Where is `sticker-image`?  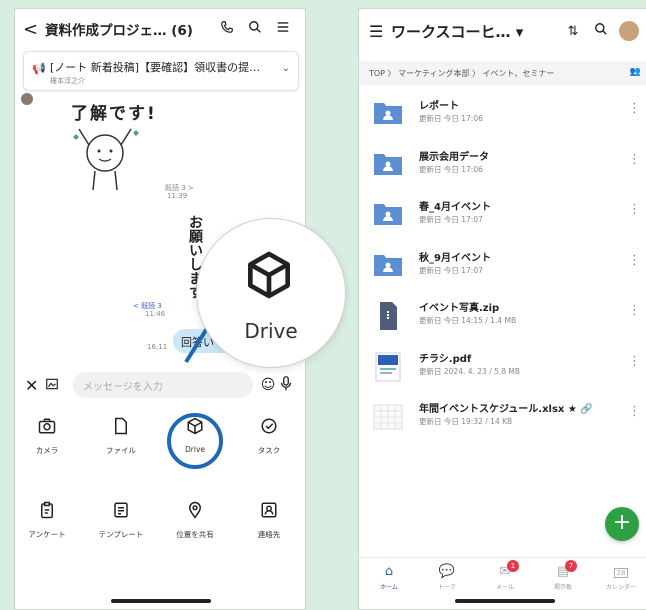
sticker-image is located at coordinates (106, 159).